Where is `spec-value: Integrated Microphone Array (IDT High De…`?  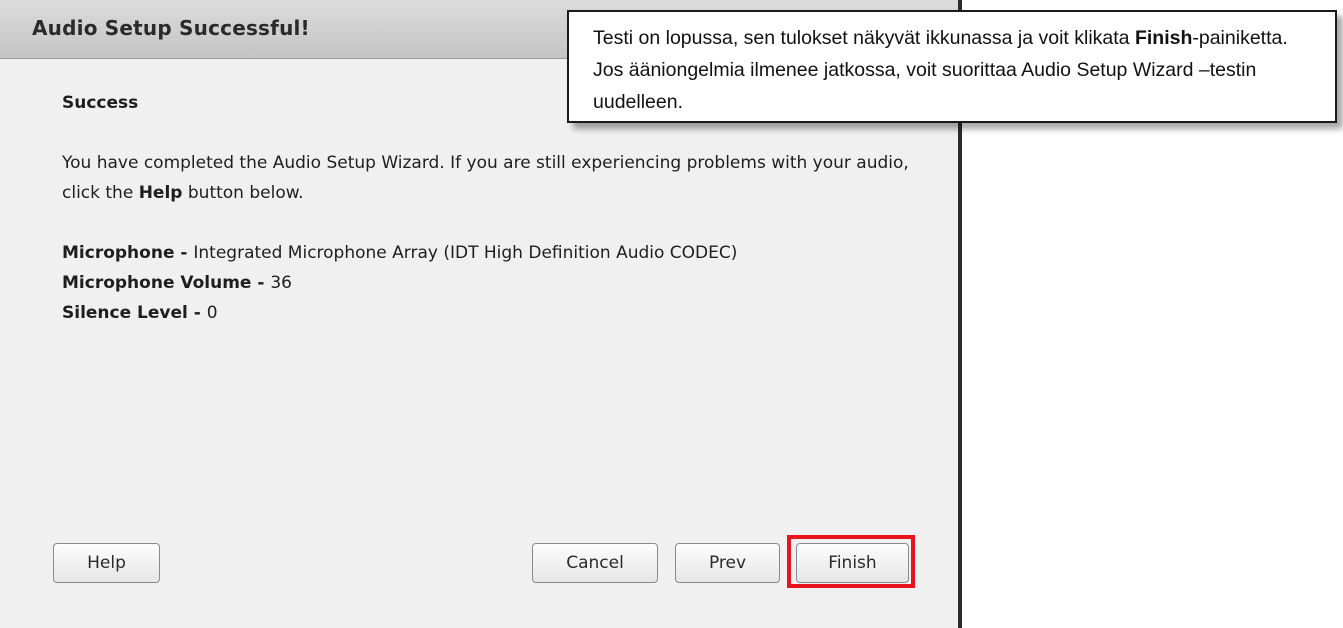
spec-value: Integrated Microphone Array (IDT High De… is located at coordinates (465, 253).